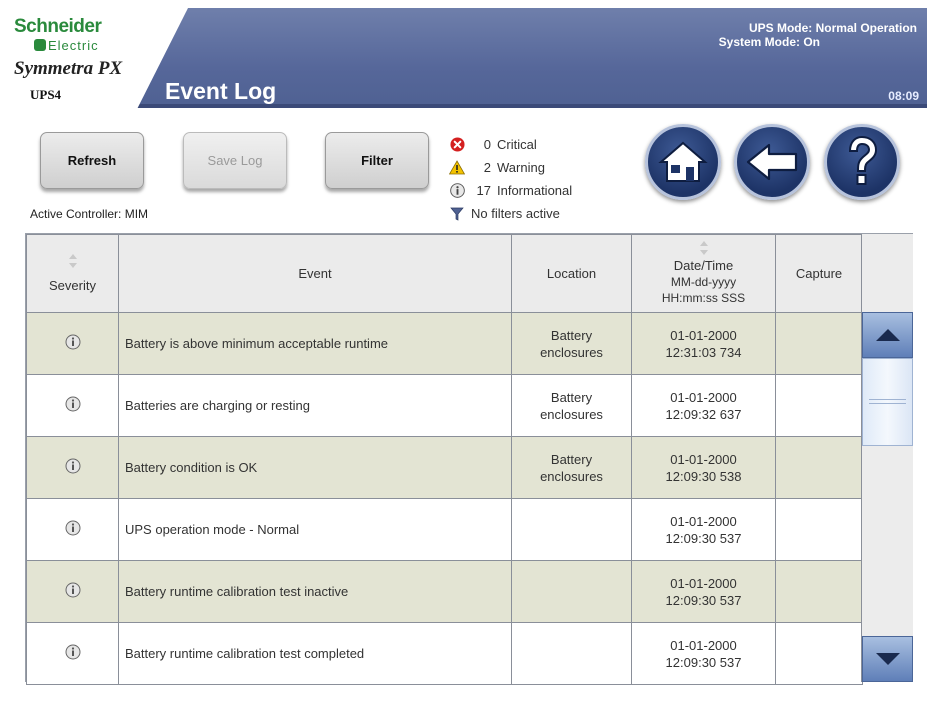 The width and height of the screenshot is (927, 718). What do you see at coordinates (832, 28) in the screenshot?
I see `ups-mode-status: UPS Mode: Normal Operation` at bounding box center [832, 28].